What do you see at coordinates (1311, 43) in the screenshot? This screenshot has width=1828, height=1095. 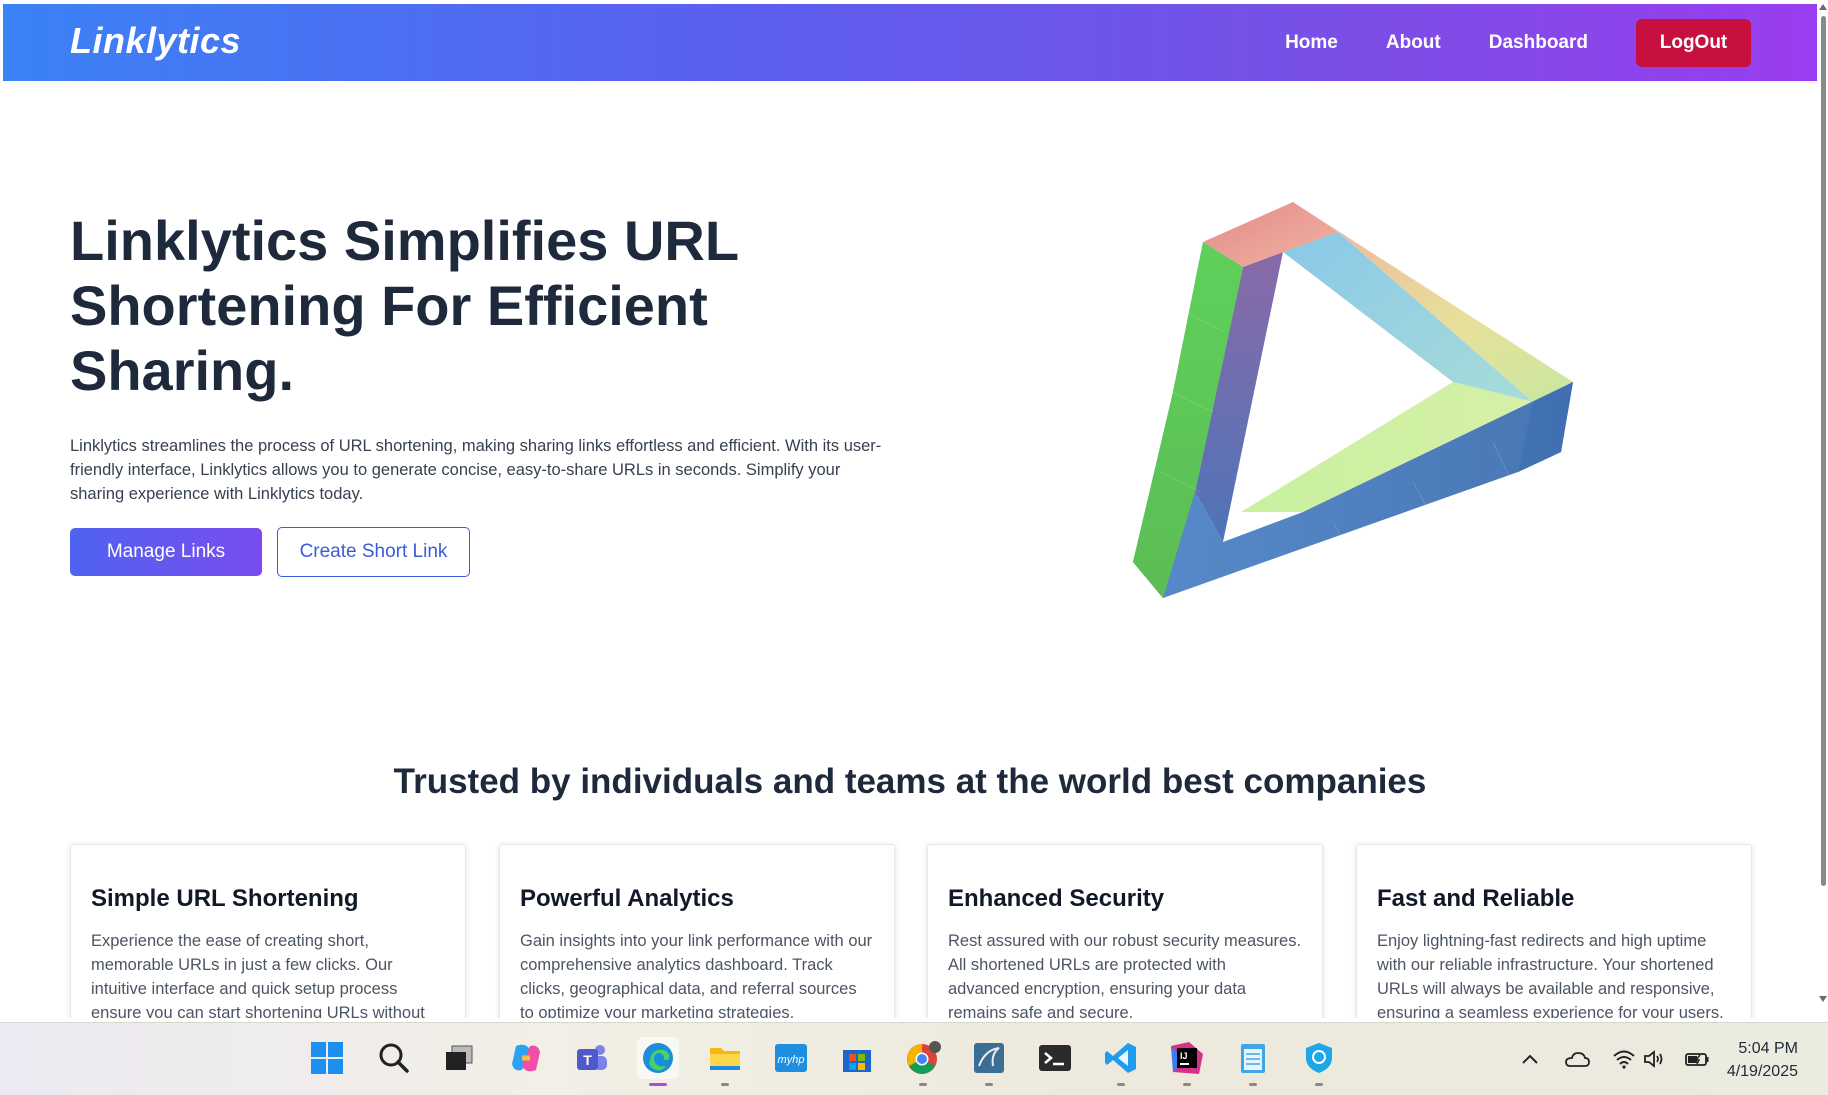 I see `nav-link-home: Home` at bounding box center [1311, 43].